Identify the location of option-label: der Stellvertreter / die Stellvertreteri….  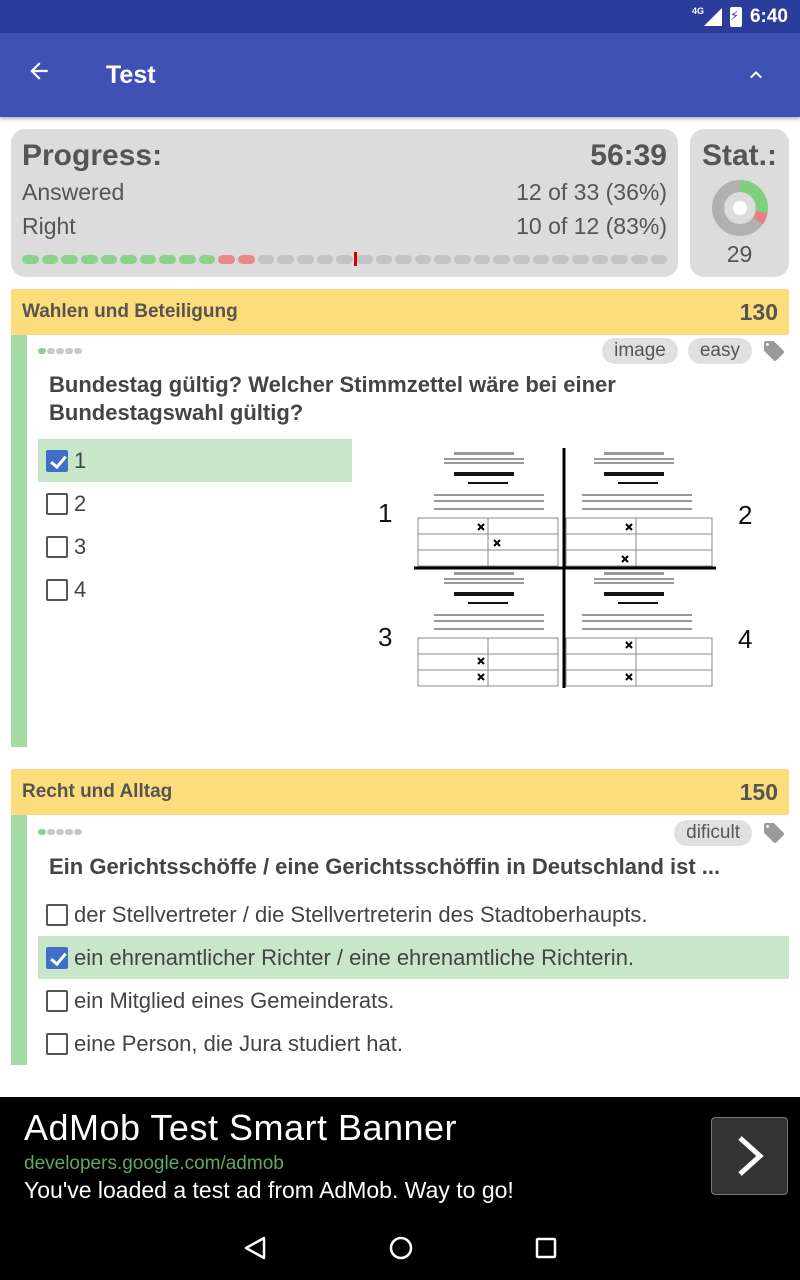
(361, 914).